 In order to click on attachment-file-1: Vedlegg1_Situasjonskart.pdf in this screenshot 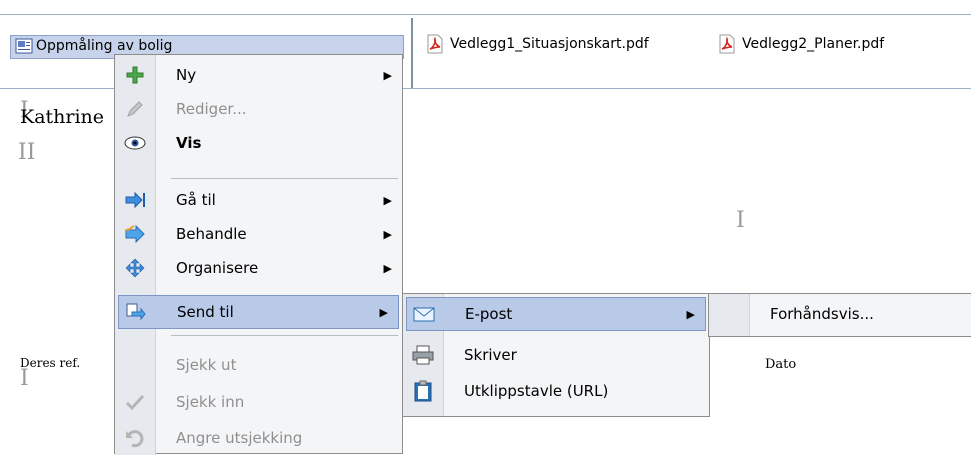, I will do `click(537, 44)`.